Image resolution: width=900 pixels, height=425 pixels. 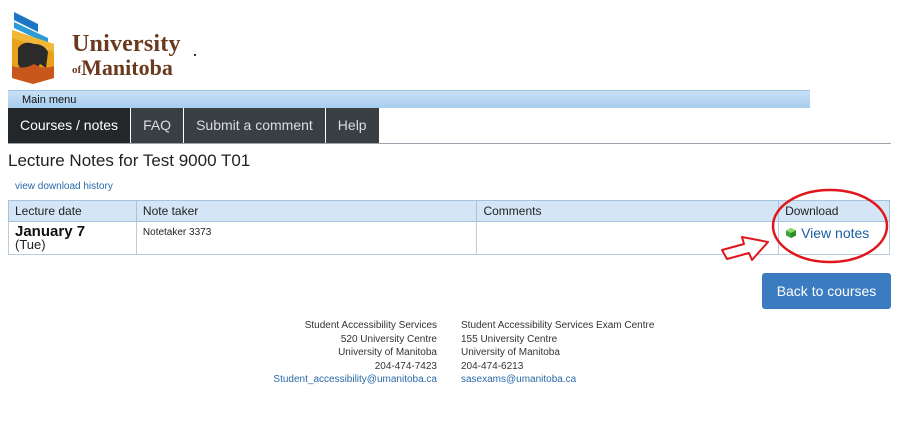 What do you see at coordinates (352, 125) in the screenshot?
I see `nav-help: Help` at bounding box center [352, 125].